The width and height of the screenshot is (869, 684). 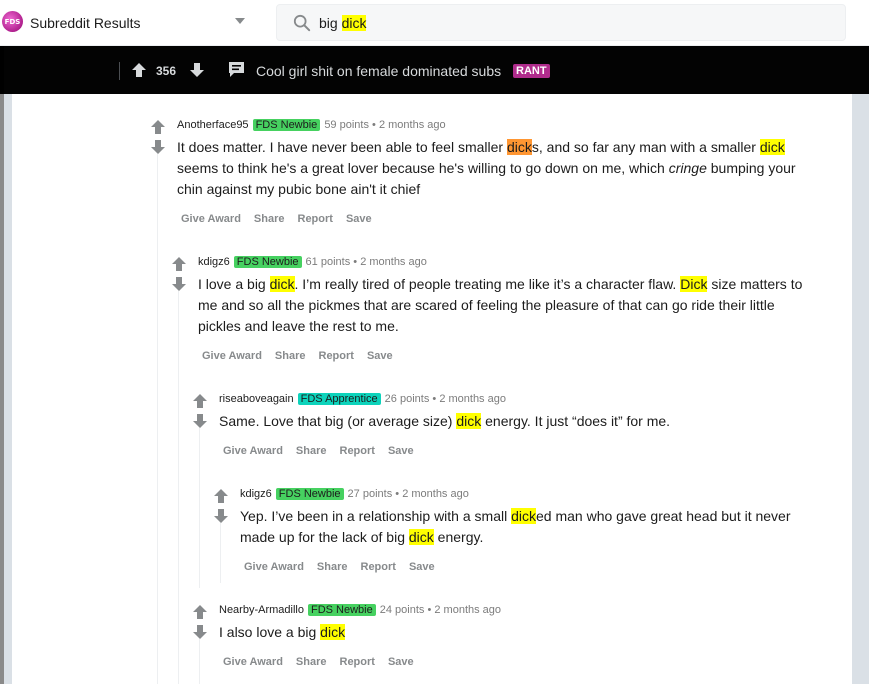 What do you see at coordinates (213, 125) in the screenshot?
I see `comment-author: Anotherface95` at bounding box center [213, 125].